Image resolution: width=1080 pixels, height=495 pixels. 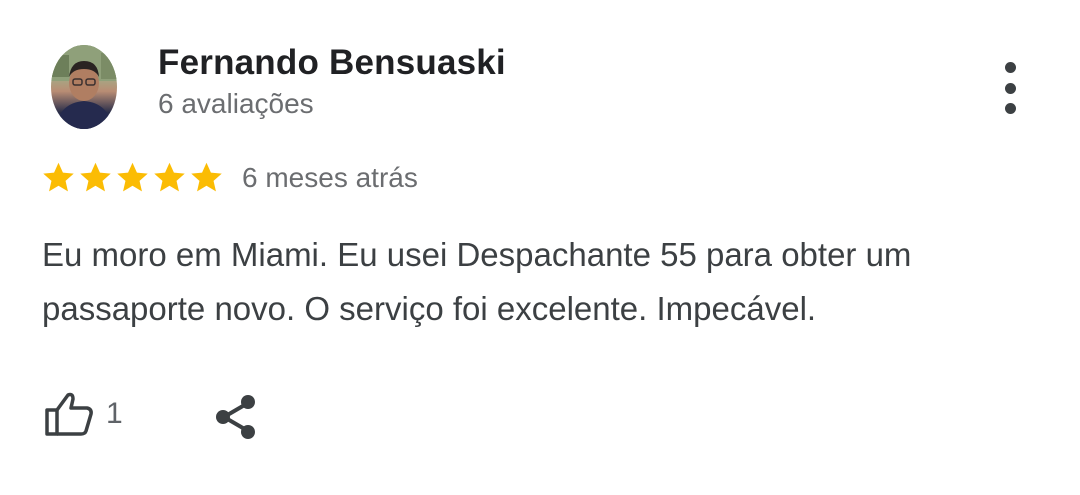 I want to click on avatar-photo, so click(x=84, y=87).